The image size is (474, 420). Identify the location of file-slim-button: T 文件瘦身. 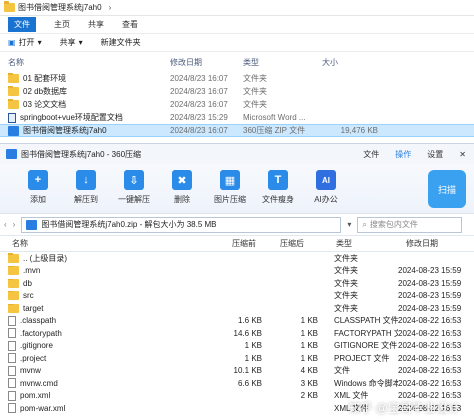
(278, 187).